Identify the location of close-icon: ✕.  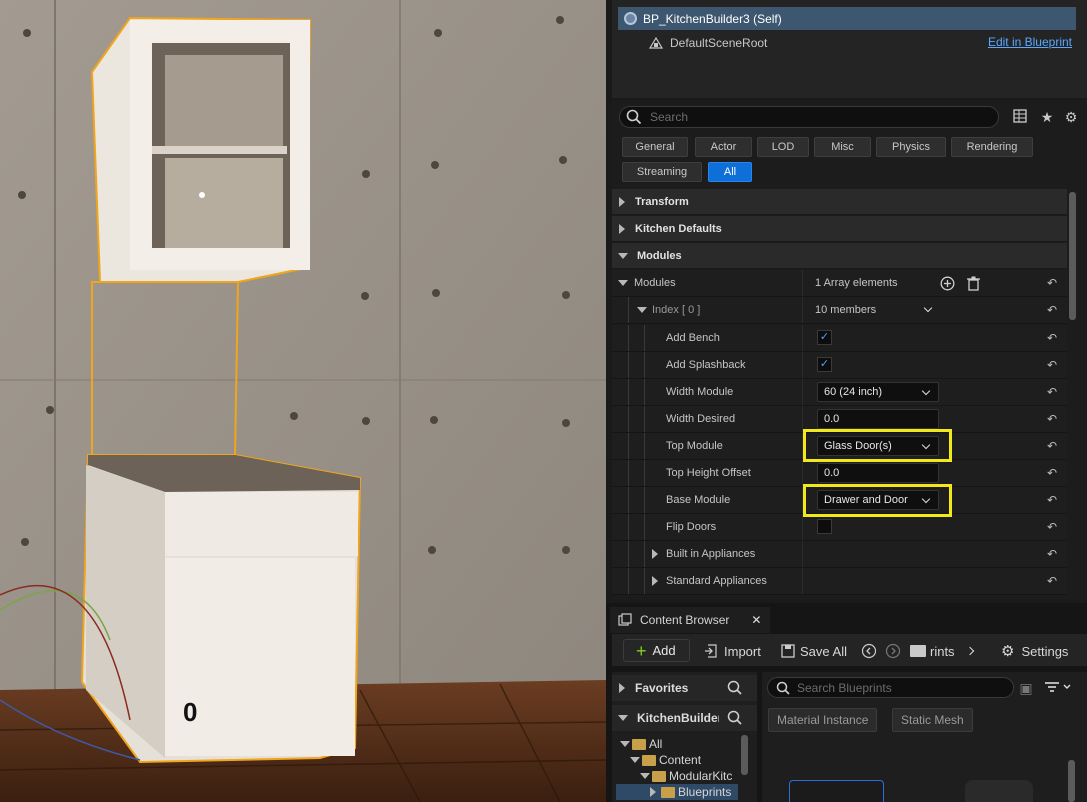
(756, 620).